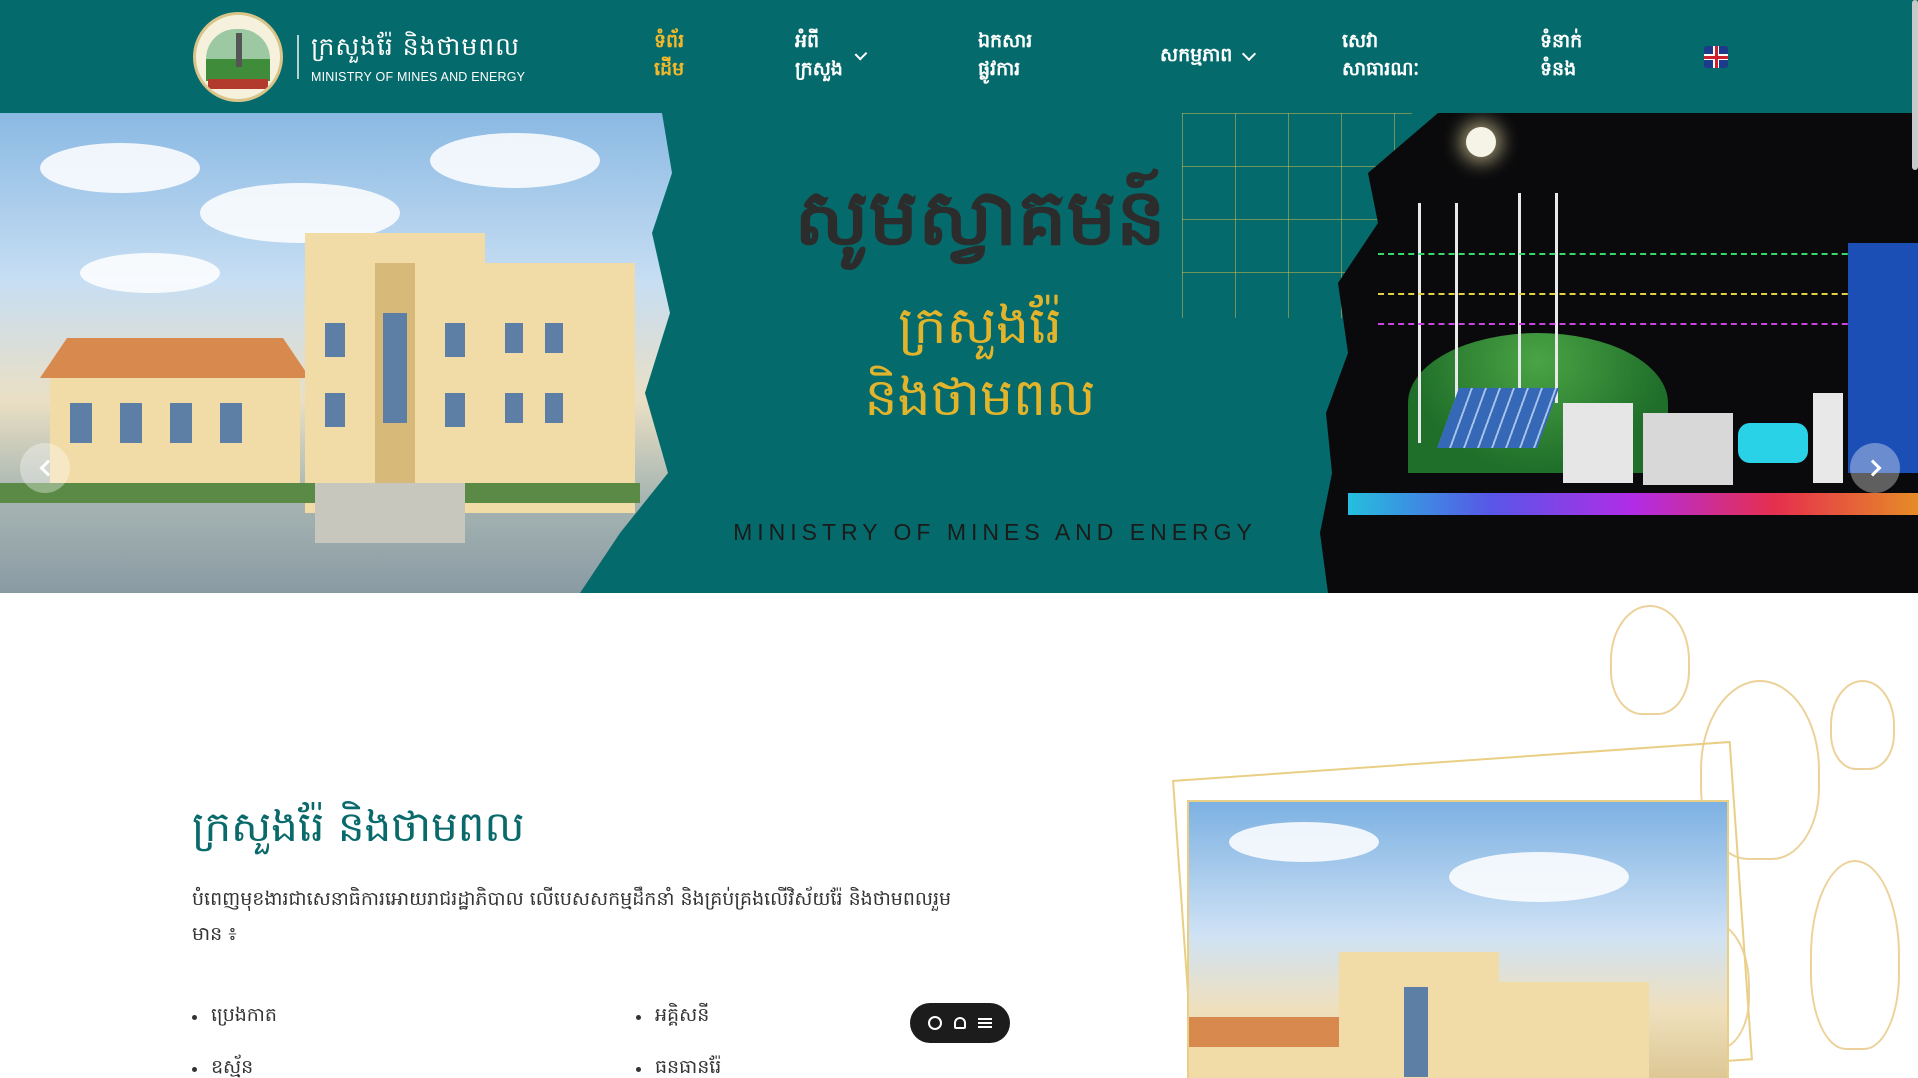  I want to click on nav-about-ministry: អំពីក្រសួង, so click(831, 57).